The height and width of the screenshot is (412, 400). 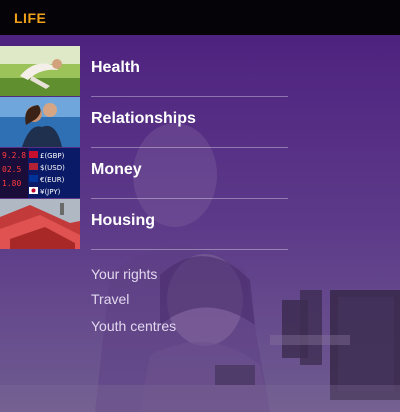 I want to click on svg-text: $(USD), so click(x=52, y=168).